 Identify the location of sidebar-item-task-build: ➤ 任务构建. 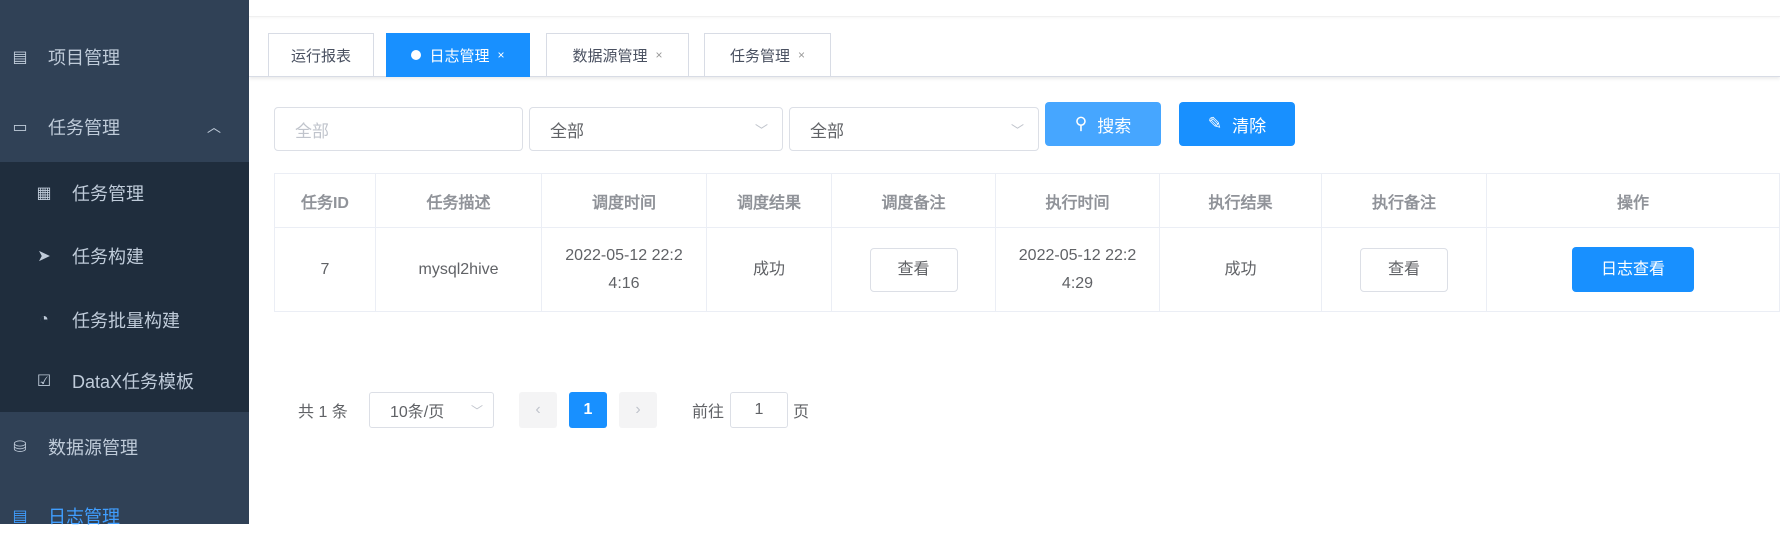
(124, 256).